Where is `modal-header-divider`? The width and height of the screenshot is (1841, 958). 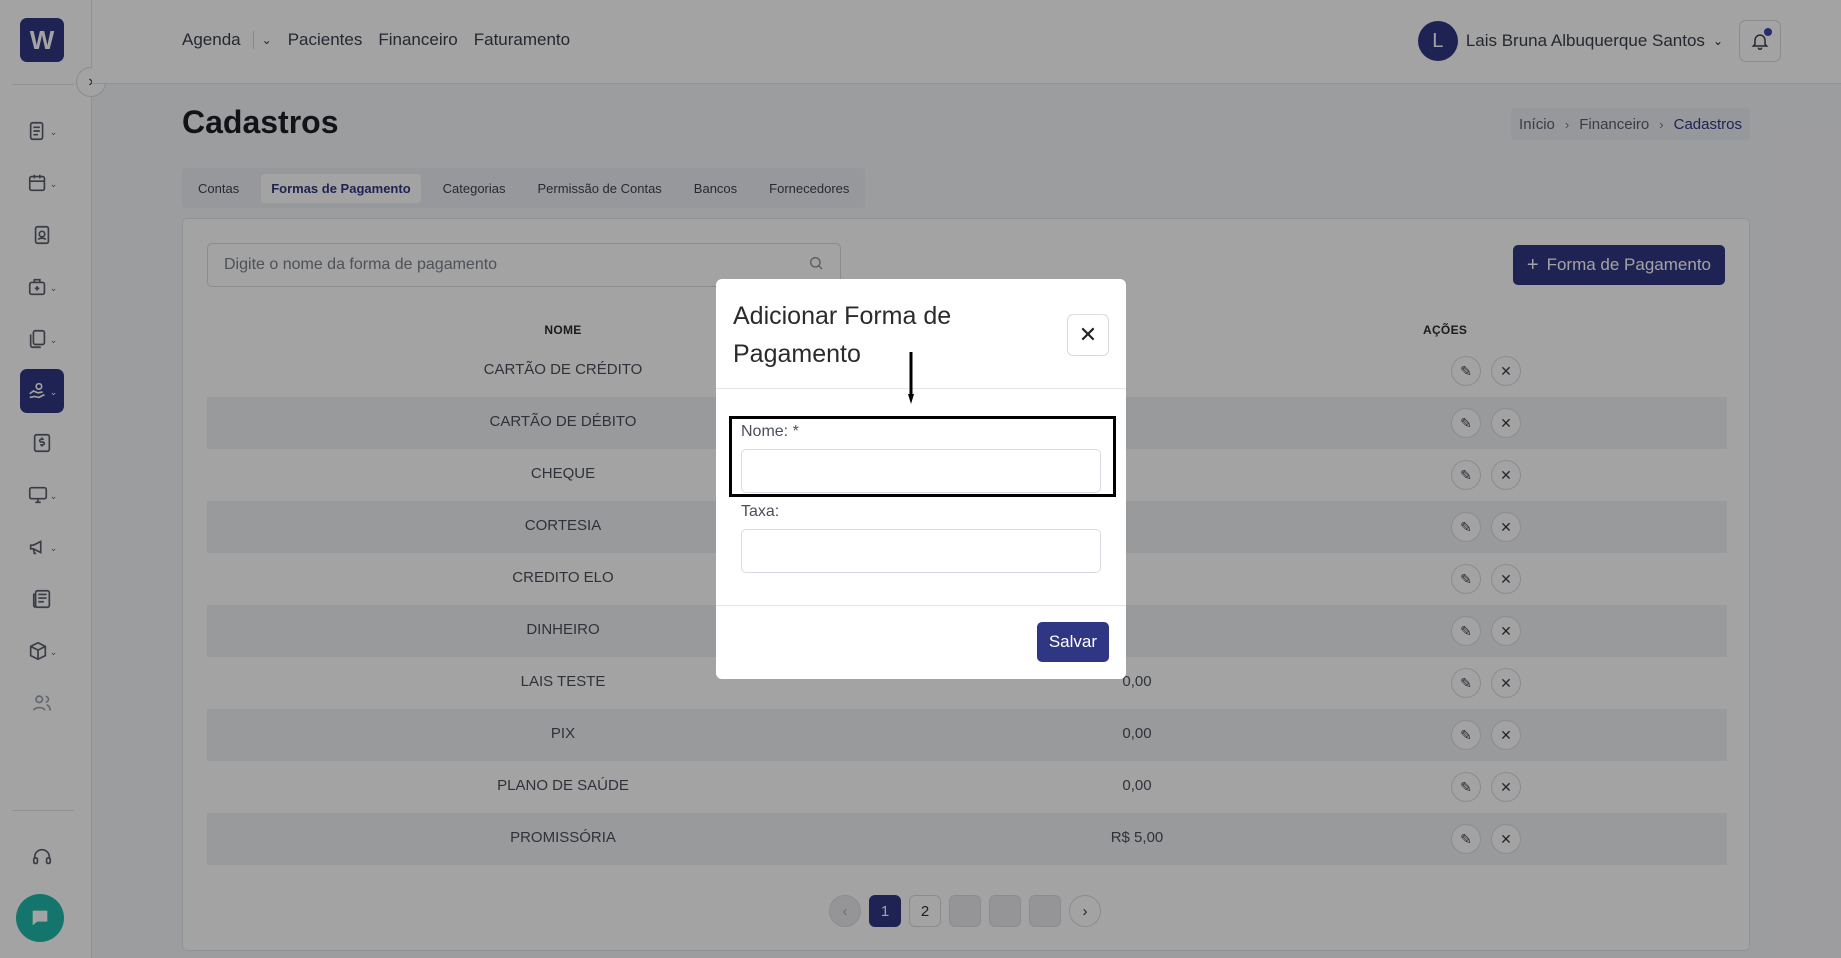
modal-header-divider is located at coordinates (921, 388).